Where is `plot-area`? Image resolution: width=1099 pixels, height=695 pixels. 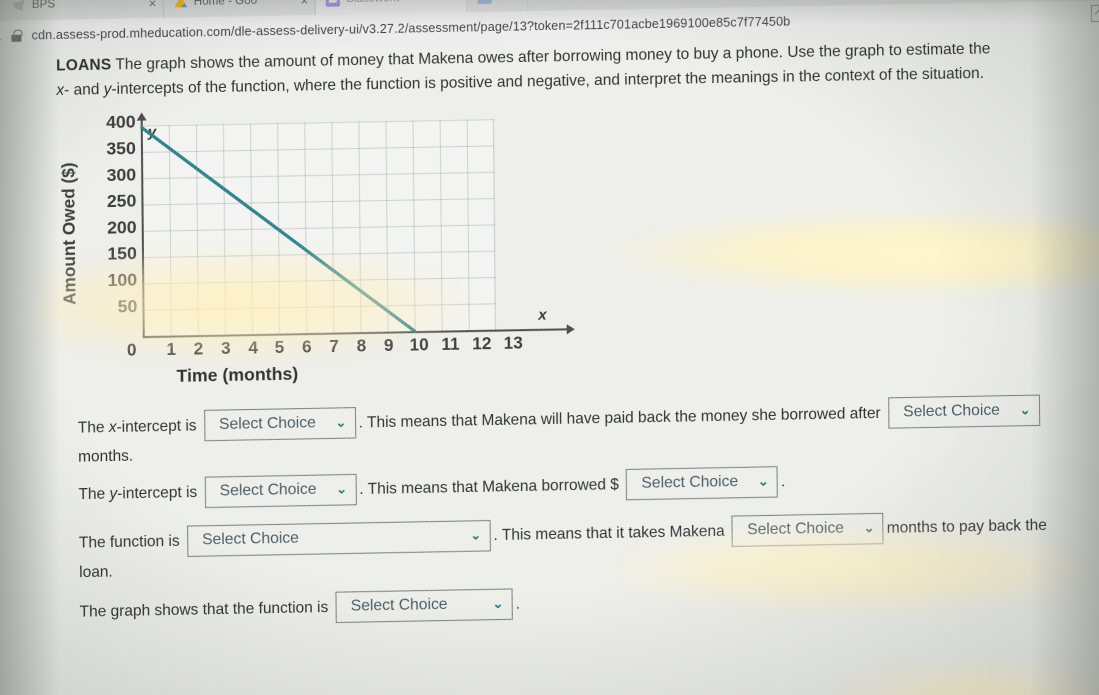
plot-area is located at coordinates (318, 228).